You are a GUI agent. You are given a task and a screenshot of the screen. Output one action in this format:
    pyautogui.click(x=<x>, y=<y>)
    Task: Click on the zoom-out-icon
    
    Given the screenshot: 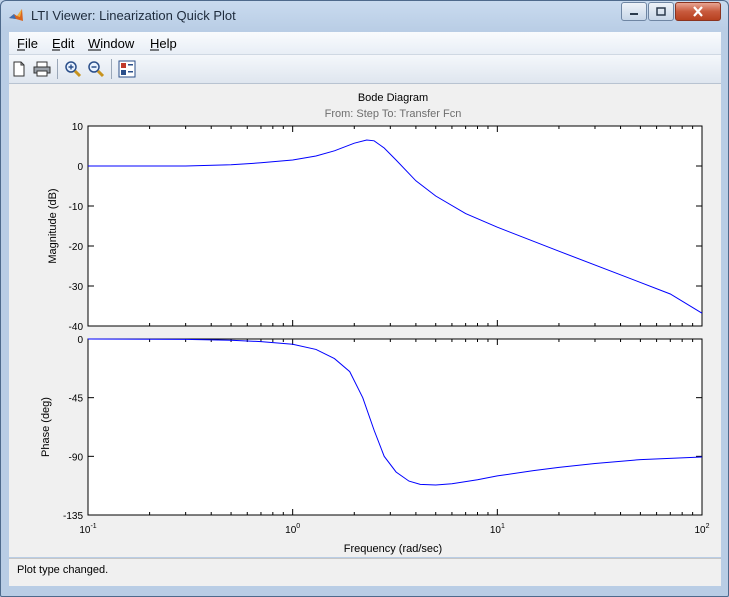 What is the action you would take?
    pyautogui.click(x=96, y=69)
    